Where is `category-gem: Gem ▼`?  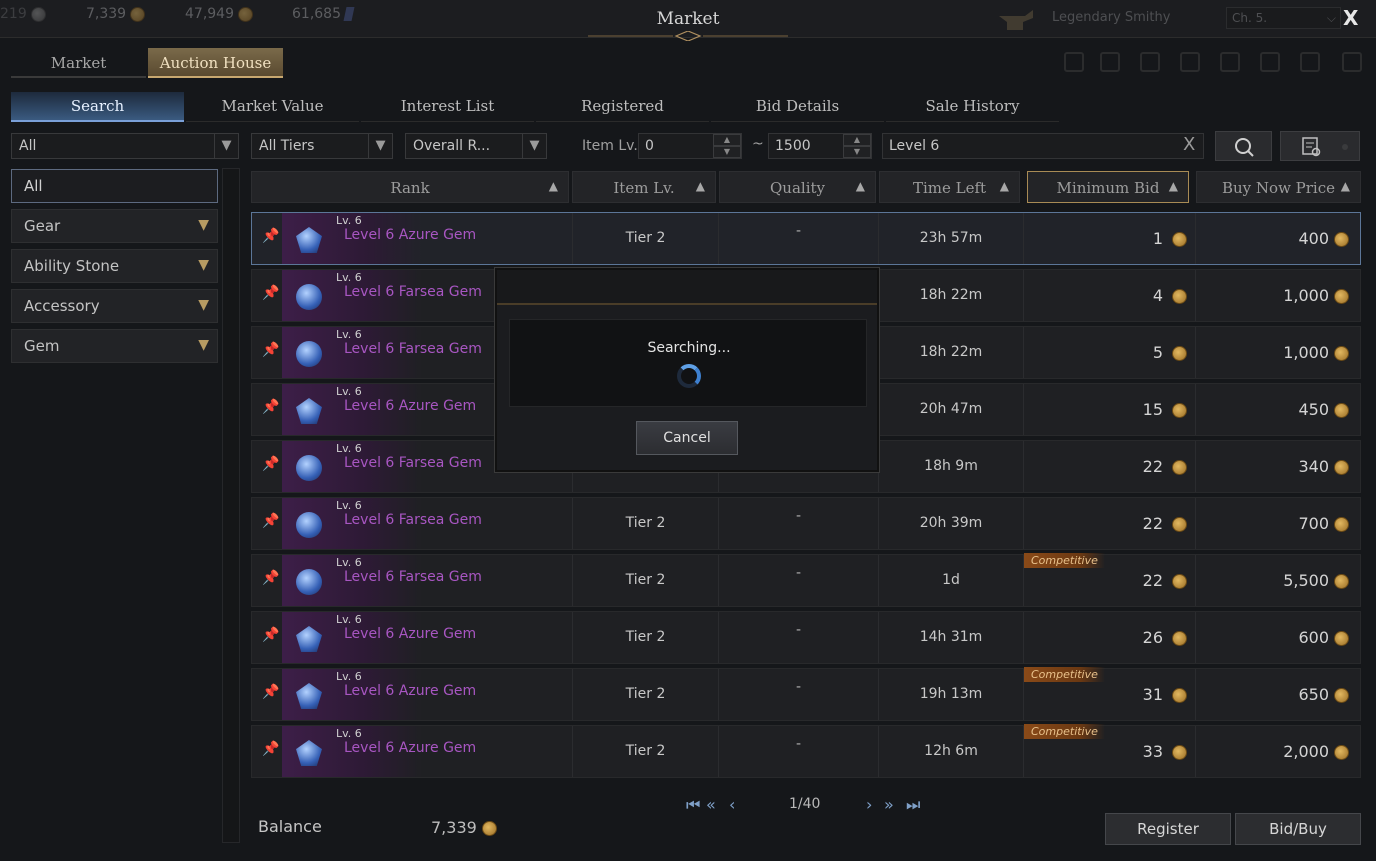
category-gem: Gem ▼ is located at coordinates (114, 346).